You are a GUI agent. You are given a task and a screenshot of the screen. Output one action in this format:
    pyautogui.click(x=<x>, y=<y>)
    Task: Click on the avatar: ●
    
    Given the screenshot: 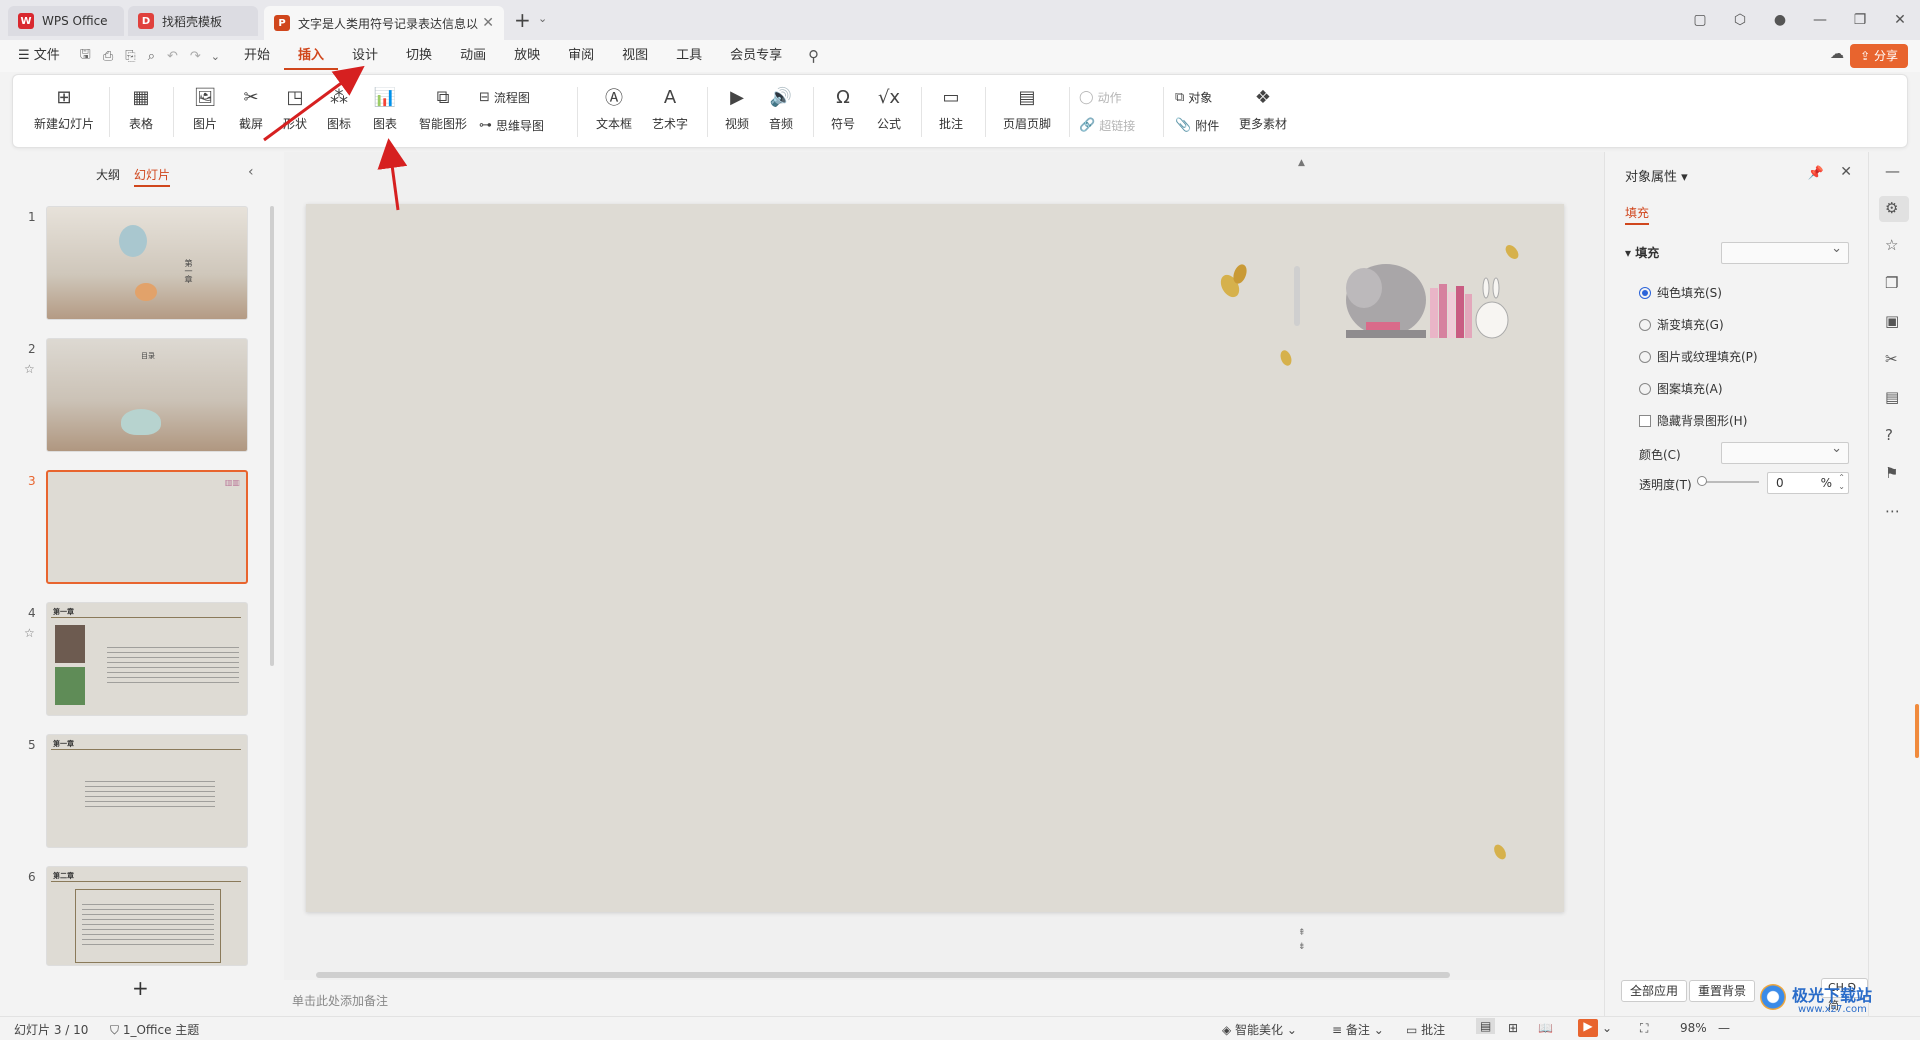 What is the action you would take?
    pyautogui.click(x=1780, y=20)
    